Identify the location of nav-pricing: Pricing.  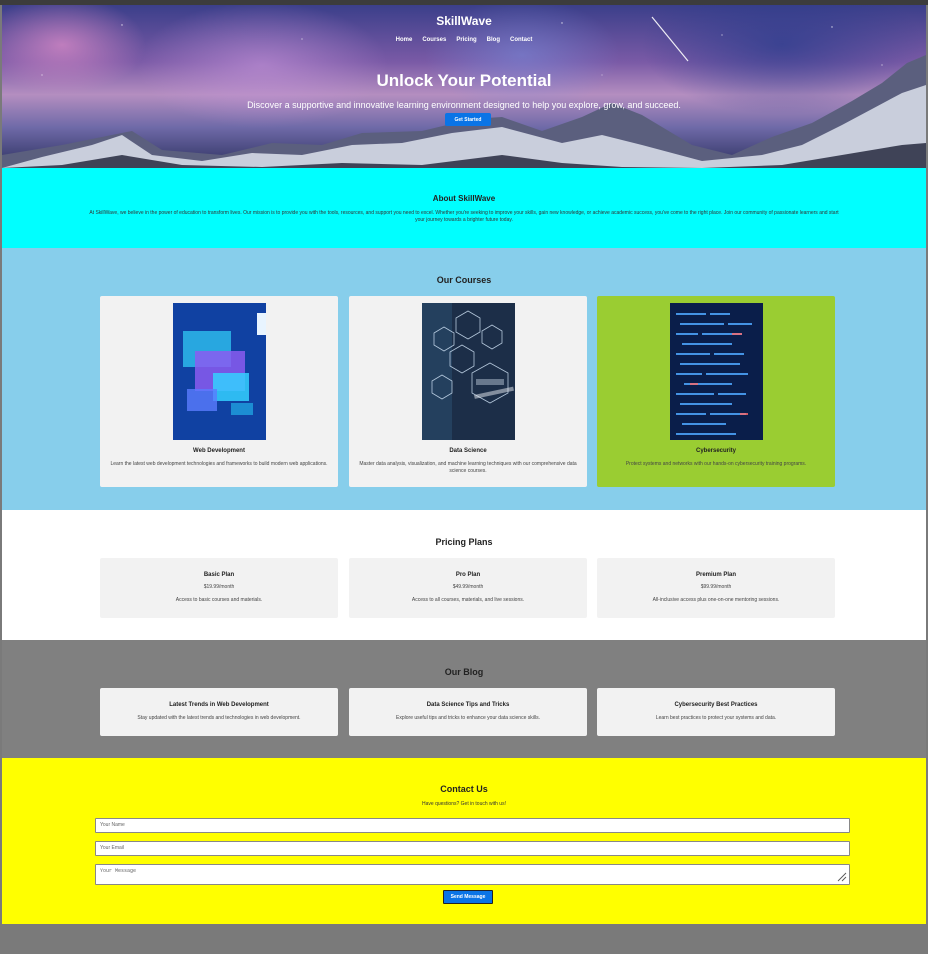
(466, 40).